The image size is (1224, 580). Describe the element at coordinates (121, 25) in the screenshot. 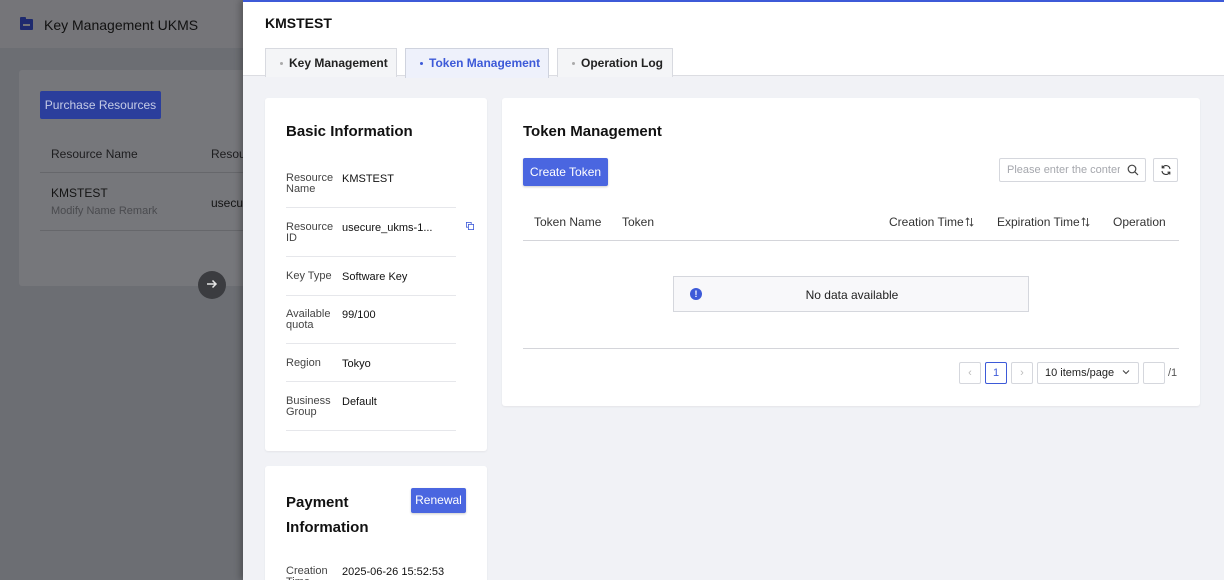

I see `background-header-title: Key Management UKMS` at that location.